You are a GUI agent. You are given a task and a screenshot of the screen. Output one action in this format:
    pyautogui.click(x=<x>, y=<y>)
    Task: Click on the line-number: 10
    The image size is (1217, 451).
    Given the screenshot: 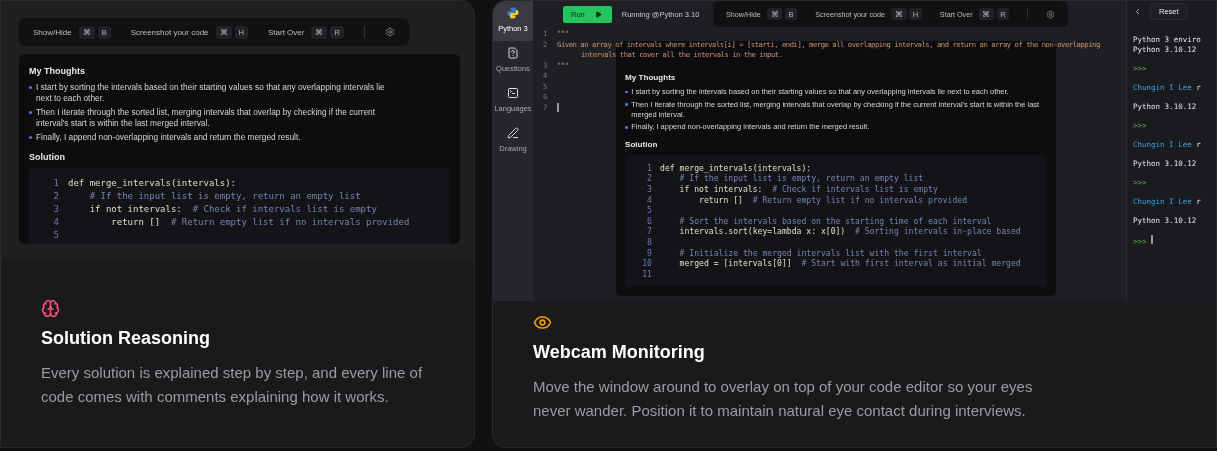 What is the action you would take?
    pyautogui.click(x=646, y=263)
    